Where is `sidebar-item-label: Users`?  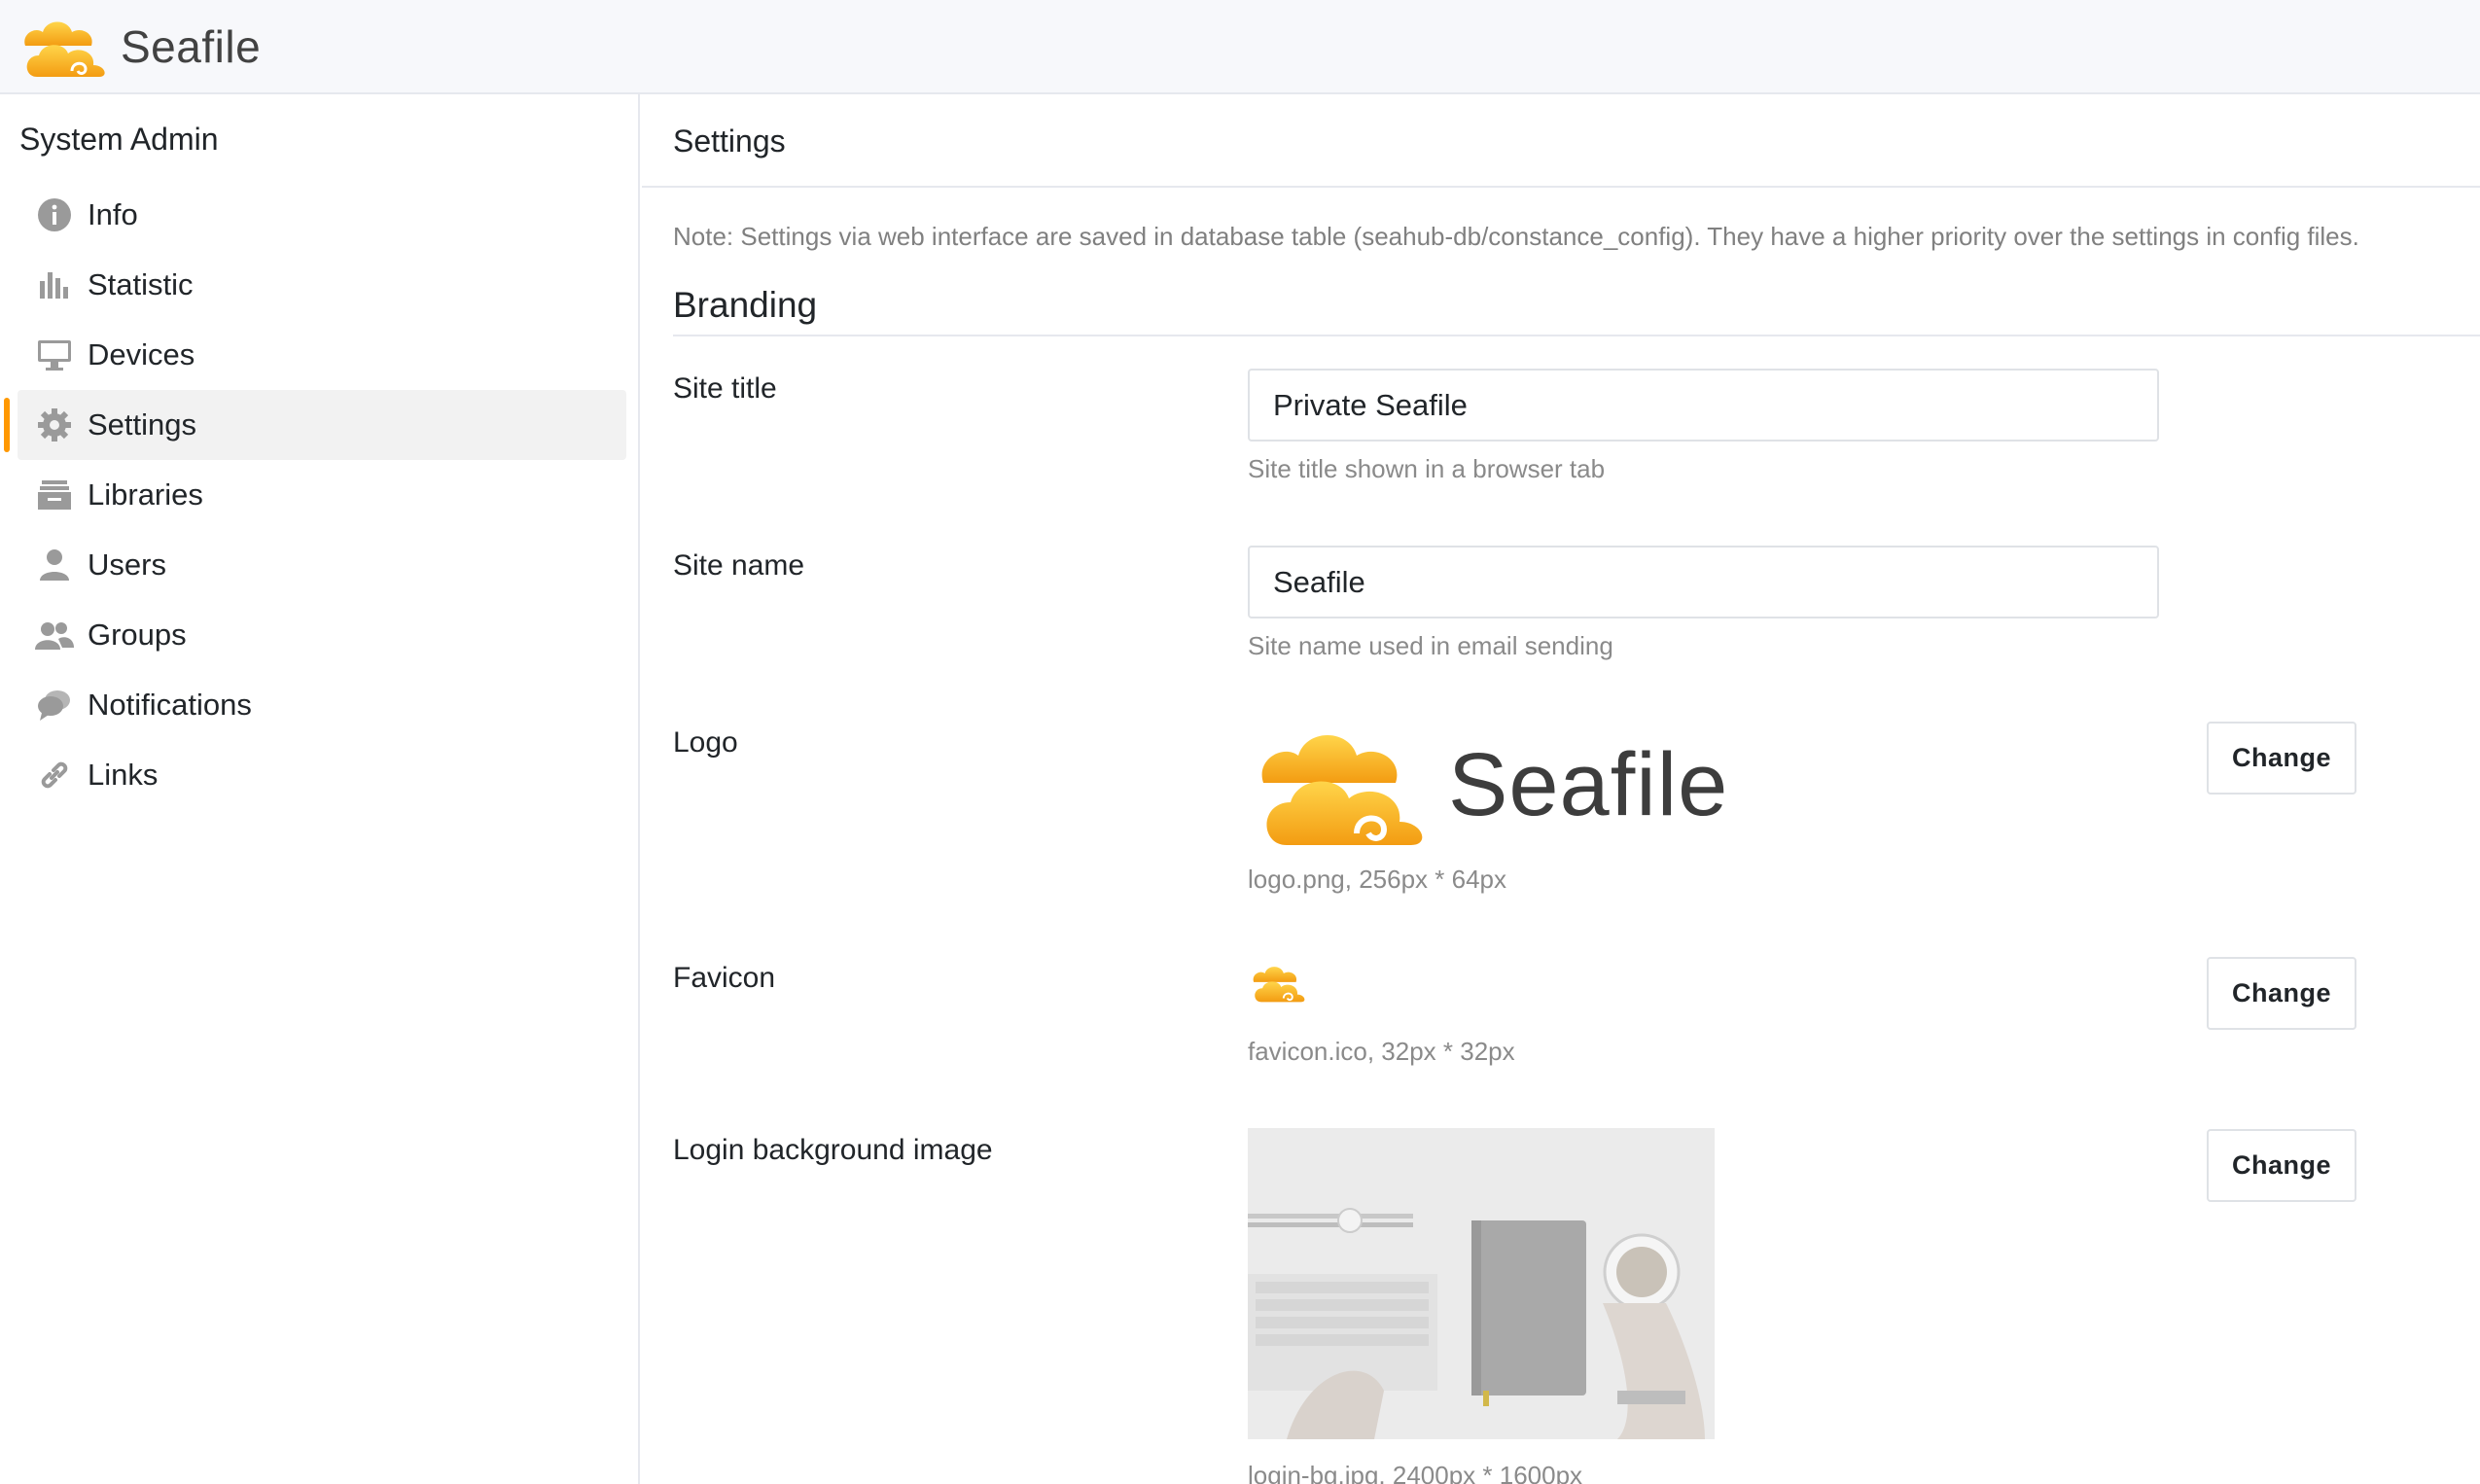 sidebar-item-label: Users is located at coordinates (127, 565).